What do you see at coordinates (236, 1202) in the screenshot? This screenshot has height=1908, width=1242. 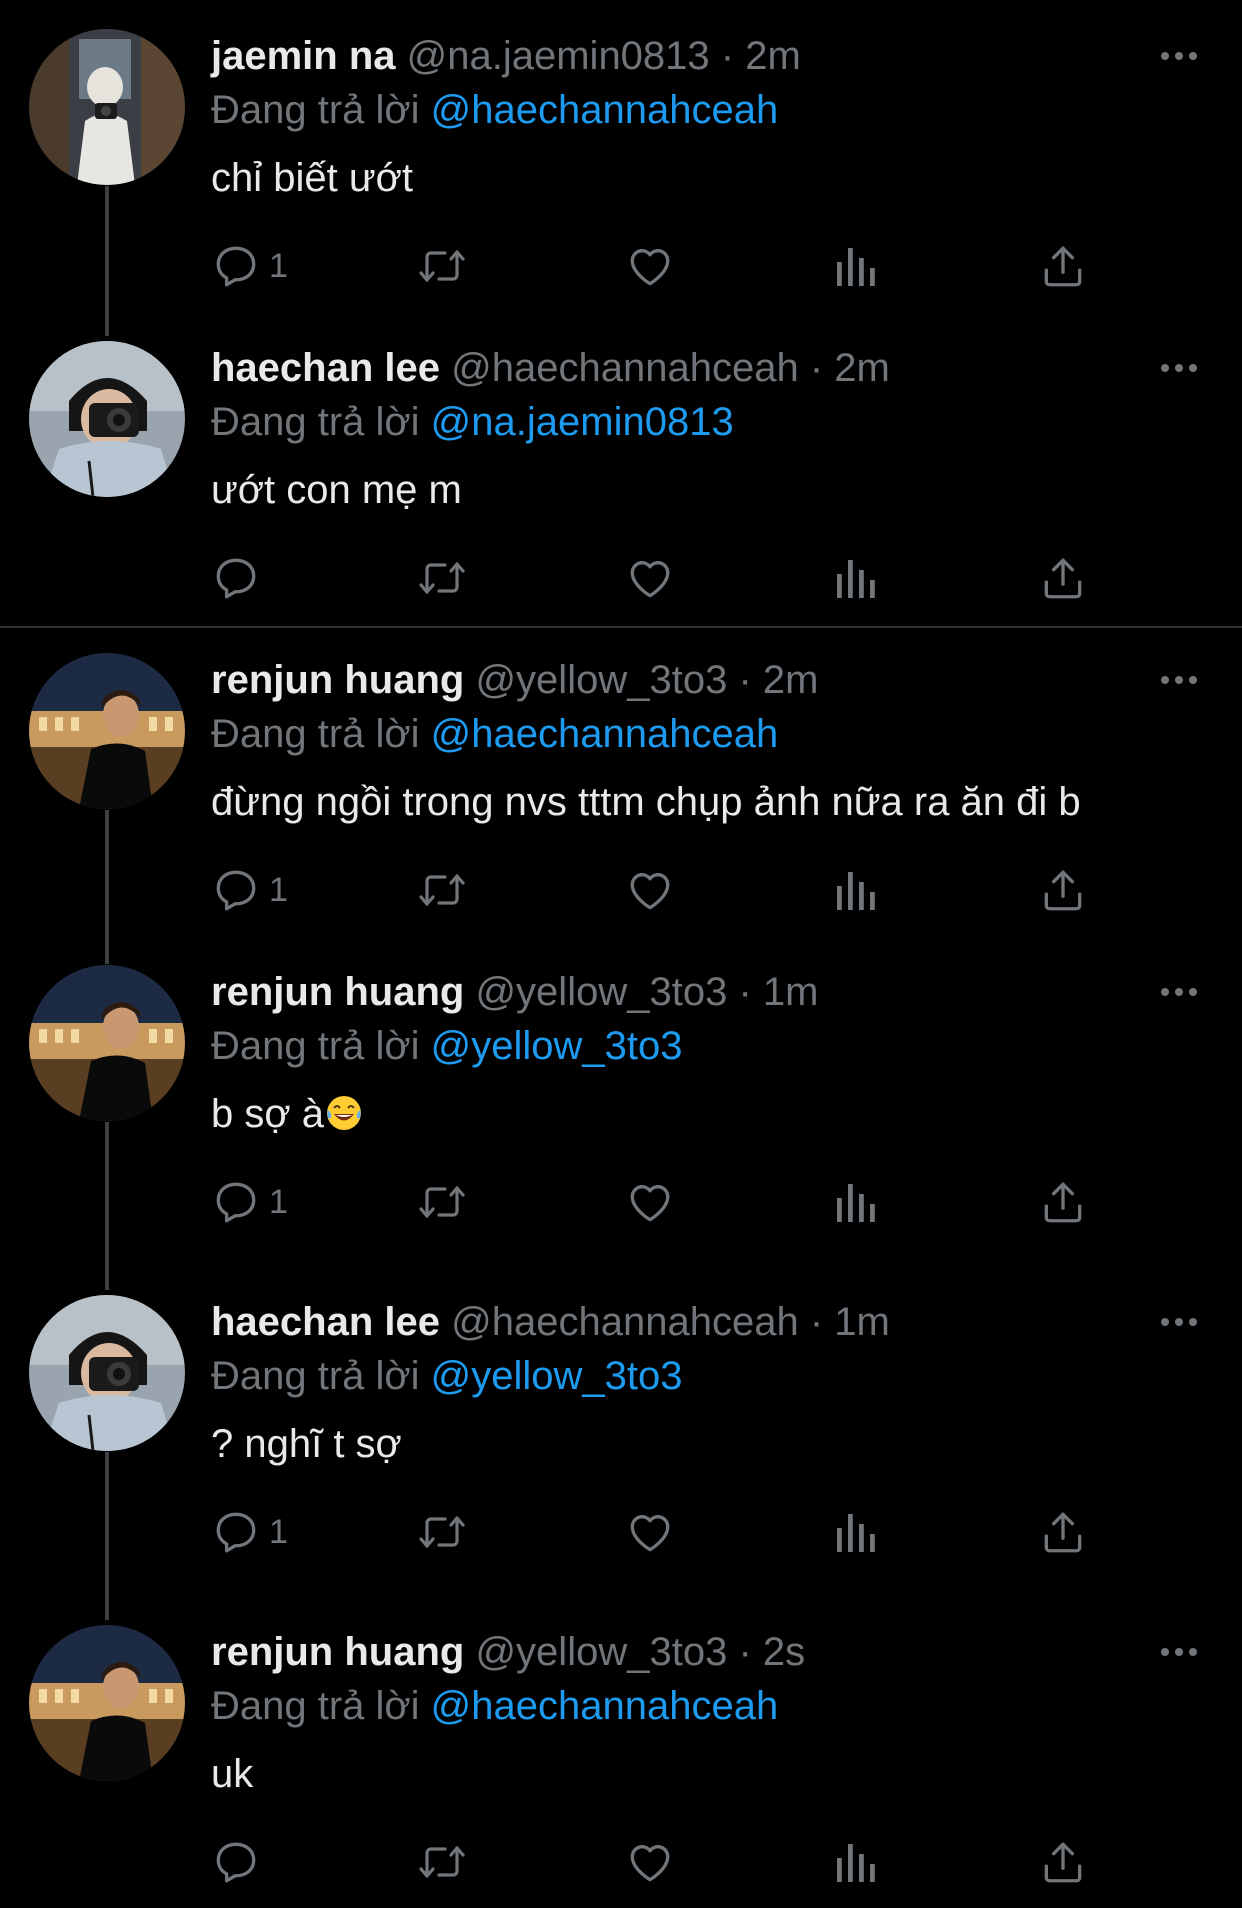 I see `reply-icon` at bounding box center [236, 1202].